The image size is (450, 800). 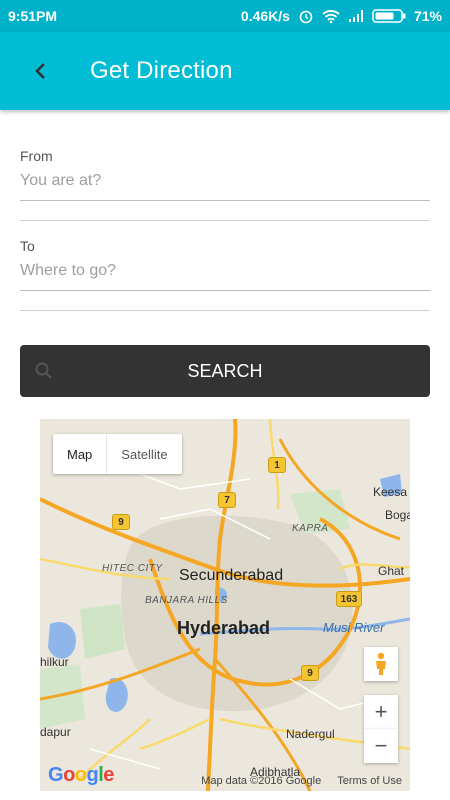 I want to click on map-attribution: Map data ©2016 Google Terms of Use, so click(x=301, y=781).